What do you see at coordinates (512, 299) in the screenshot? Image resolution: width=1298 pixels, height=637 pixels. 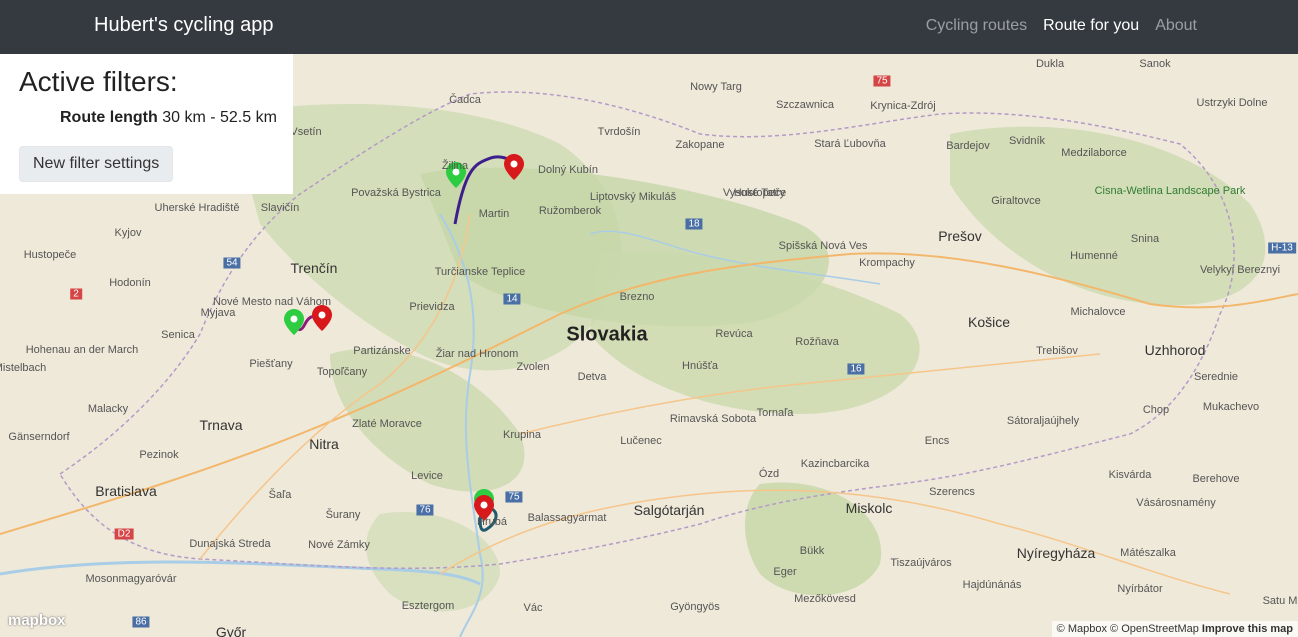 I see `road-shield: 14` at bounding box center [512, 299].